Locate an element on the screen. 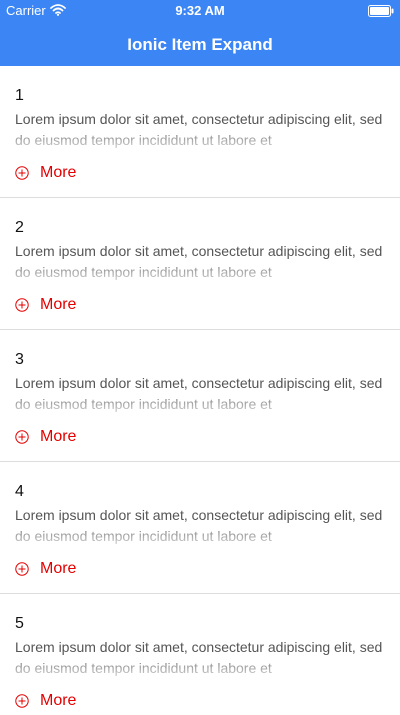 Image resolution: width=400 pixels, height=715 pixels. status-time: 9:32 AM is located at coordinates (200, 10).